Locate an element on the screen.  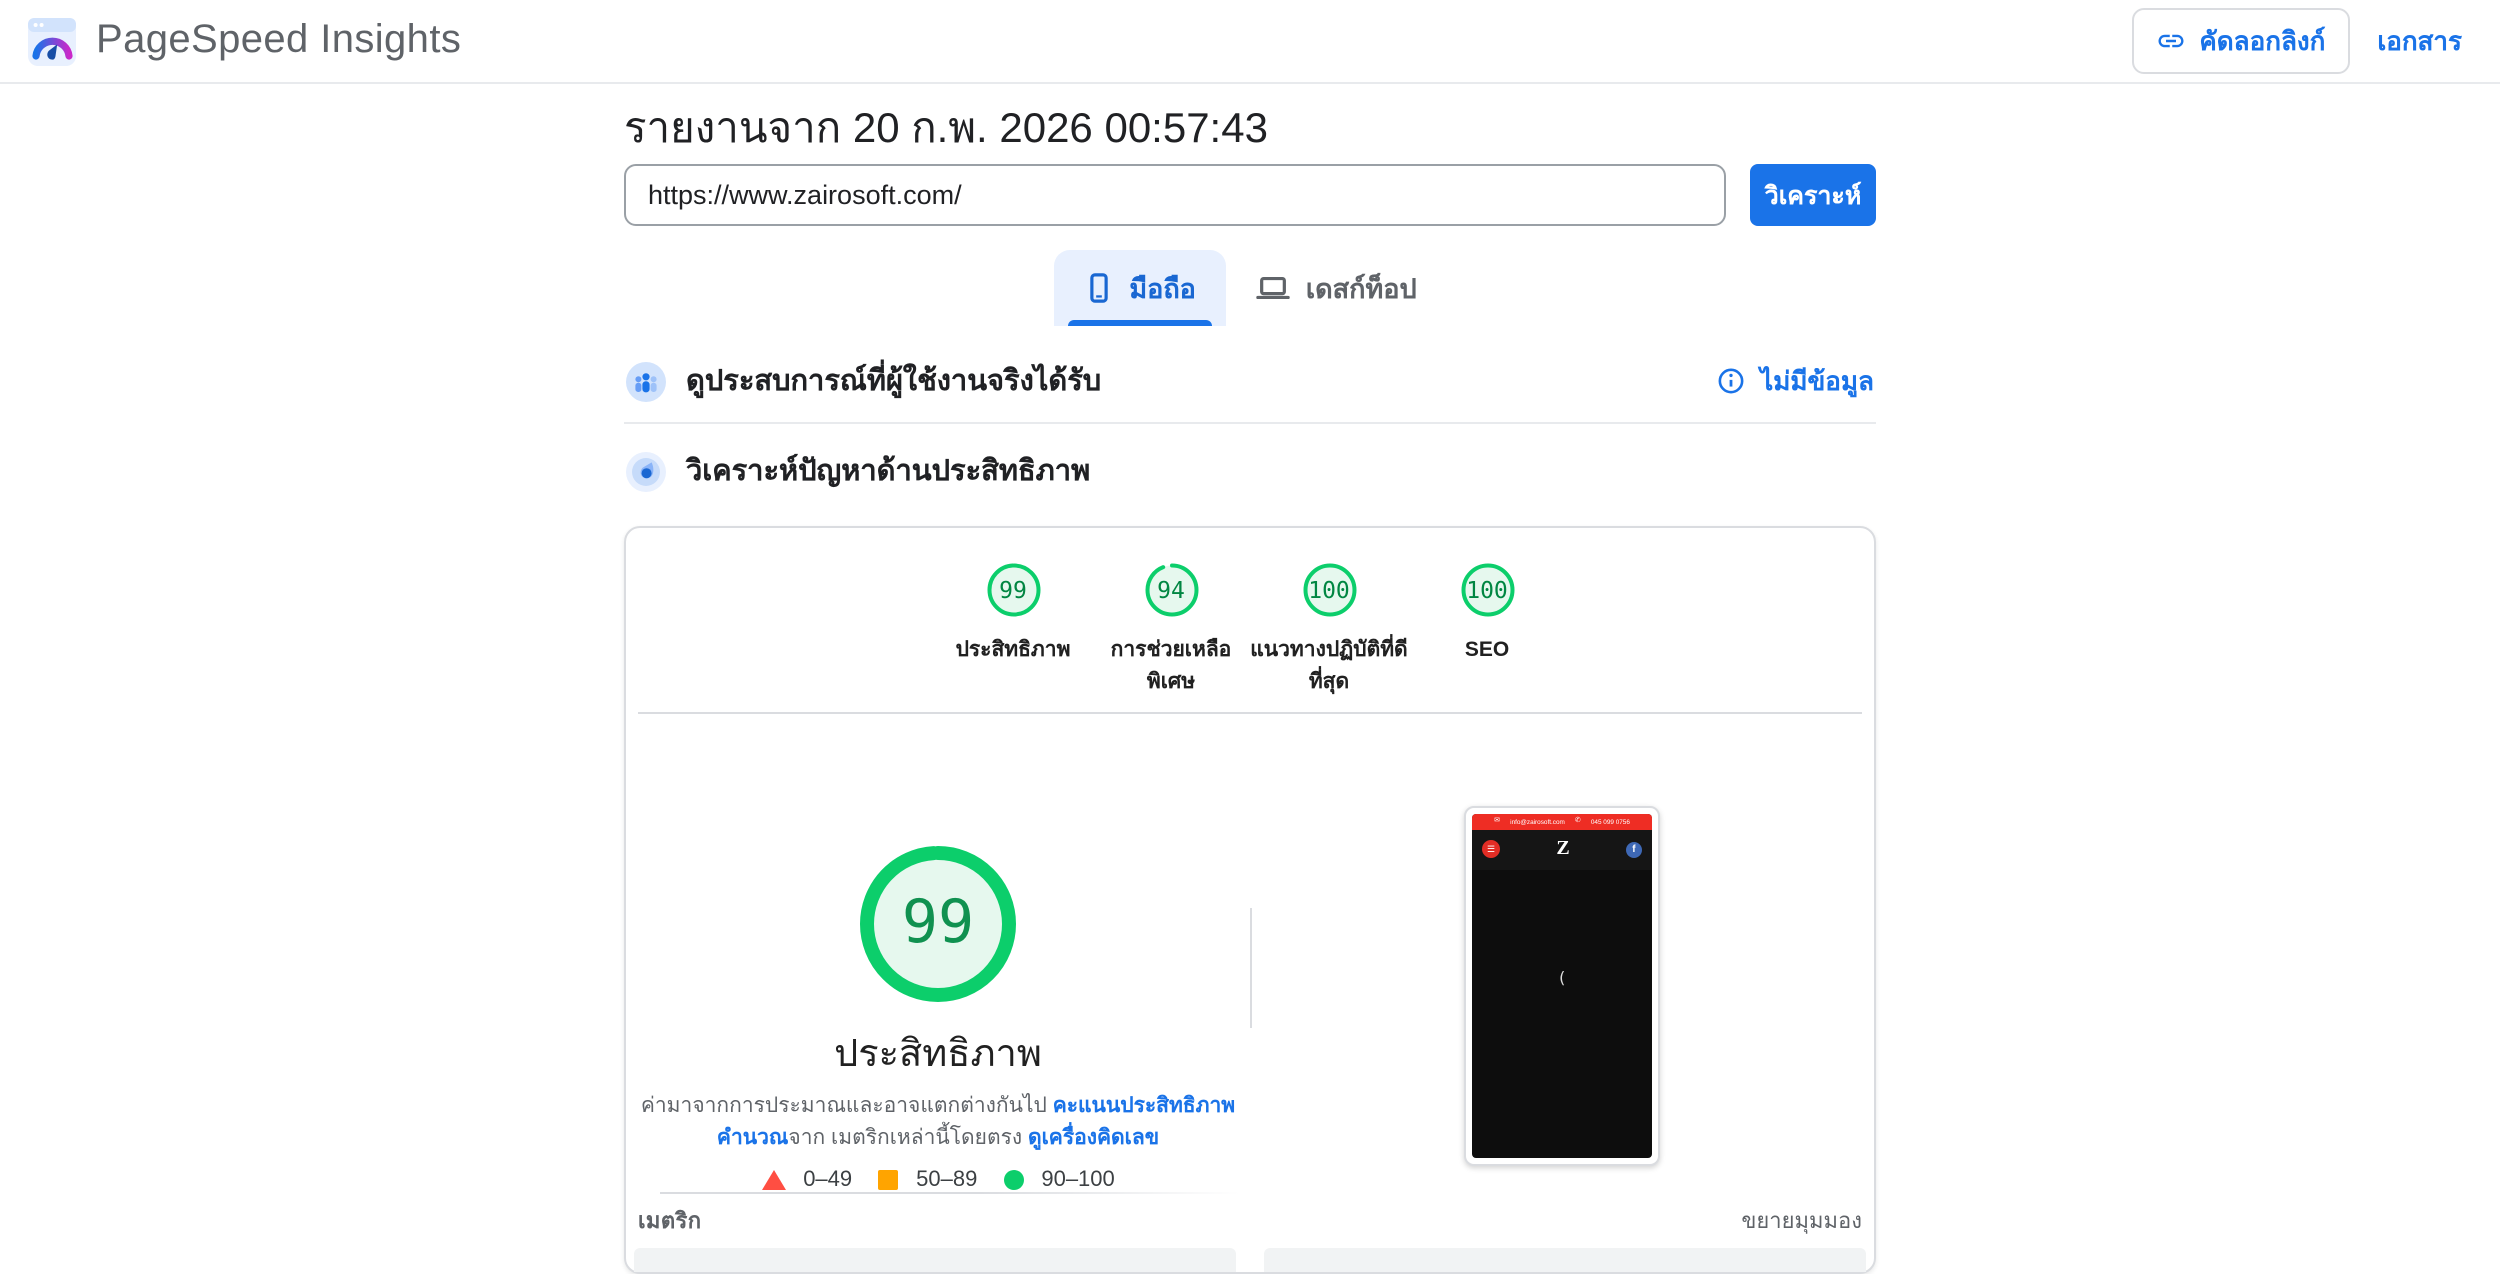
legend-fail: 0–49 is located at coordinates (806, 1180).